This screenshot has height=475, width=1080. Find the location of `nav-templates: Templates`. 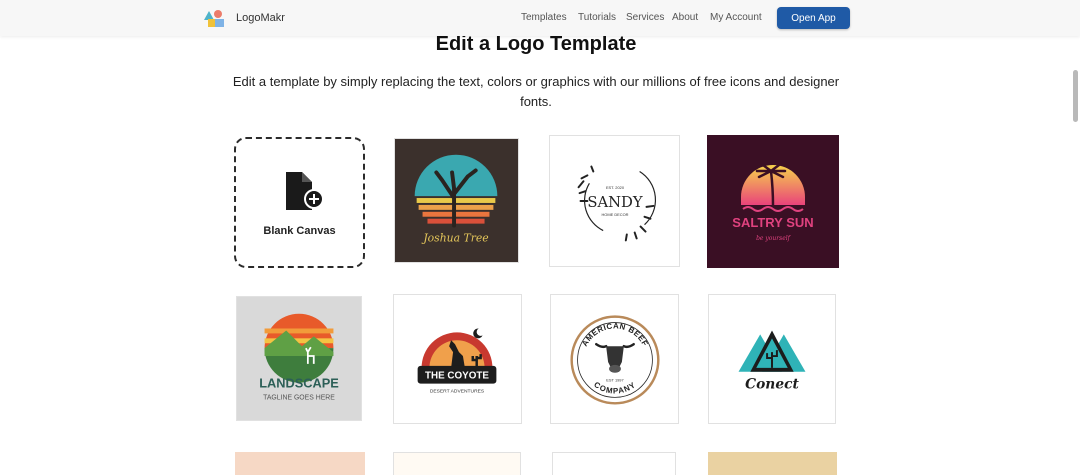

nav-templates: Templates is located at coordinates (544, 17).